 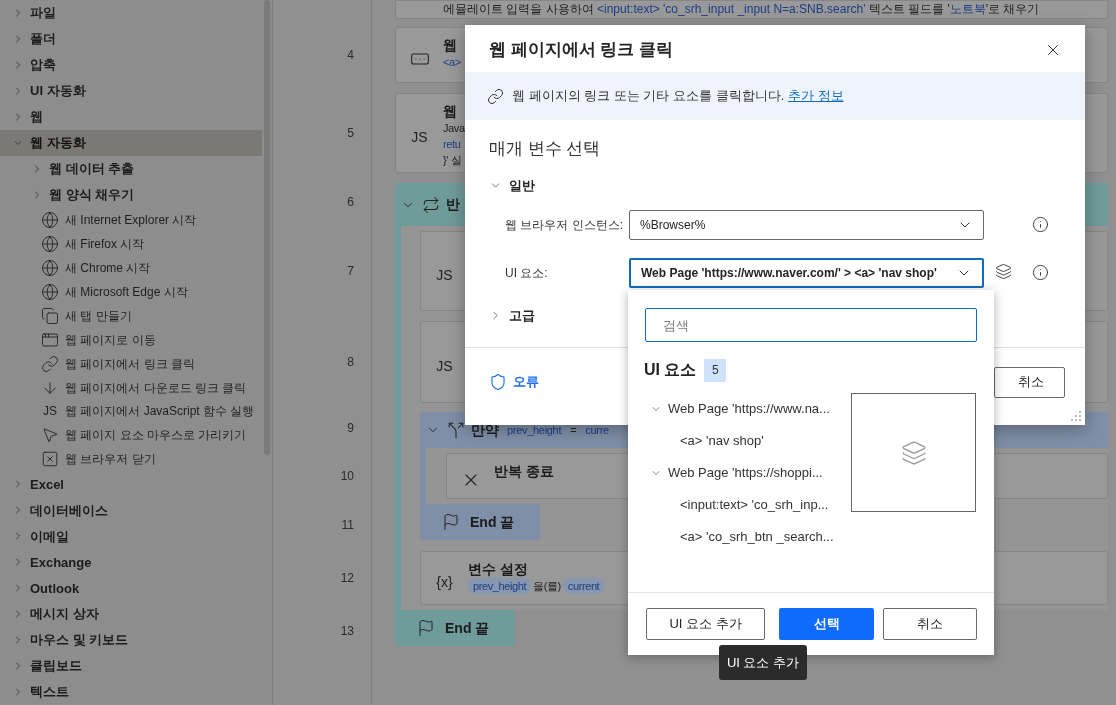 What do you see at coordinates (526, 382) in the screenshot?
I see `error-status: 오류` at bounding box center [526, 382].